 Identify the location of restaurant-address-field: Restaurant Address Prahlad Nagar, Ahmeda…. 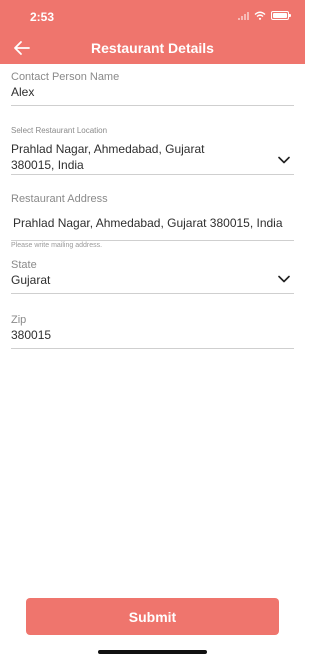
(152, 216).